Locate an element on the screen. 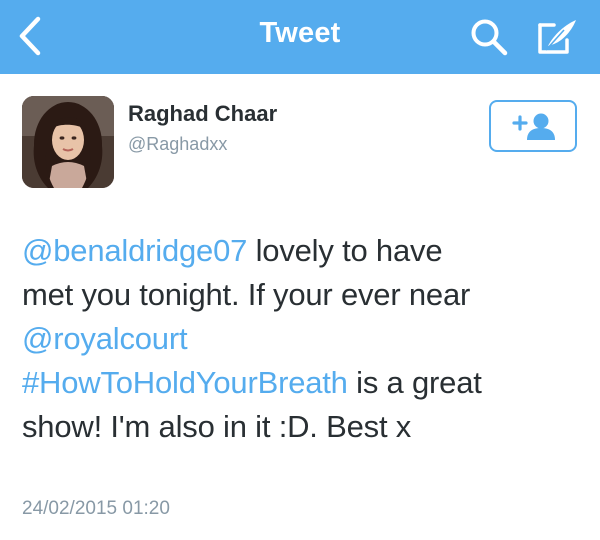 The width and height of the screenshot is (600, 540). search-button is located at coordinates (489, 37).